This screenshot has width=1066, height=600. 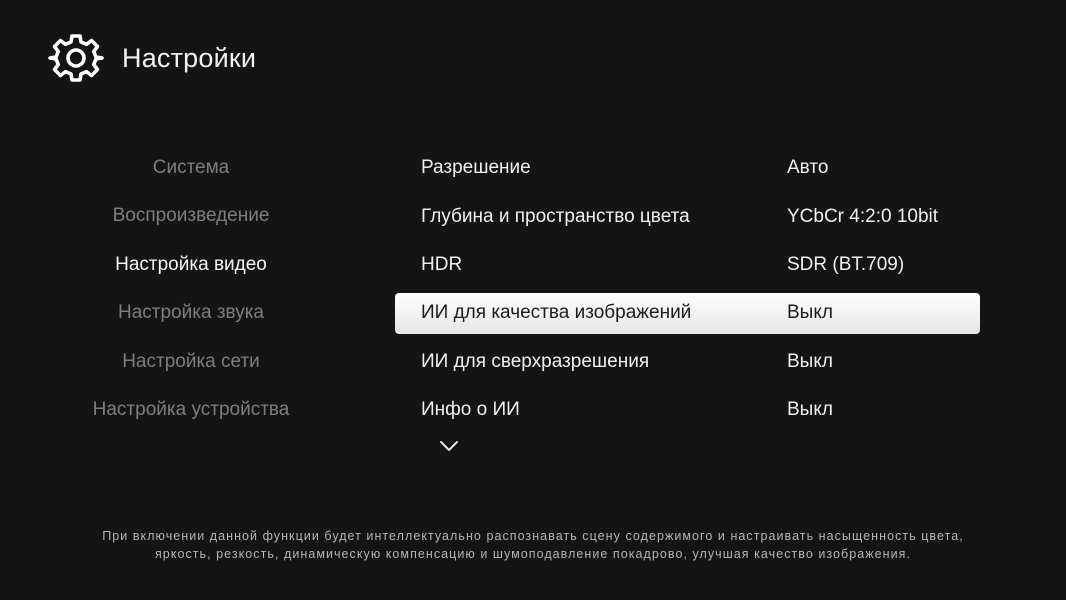 What do you see at coordinates (449, 446) in the screenshot?
I see `chevron-down-icon` at bounding box center [449, 446].